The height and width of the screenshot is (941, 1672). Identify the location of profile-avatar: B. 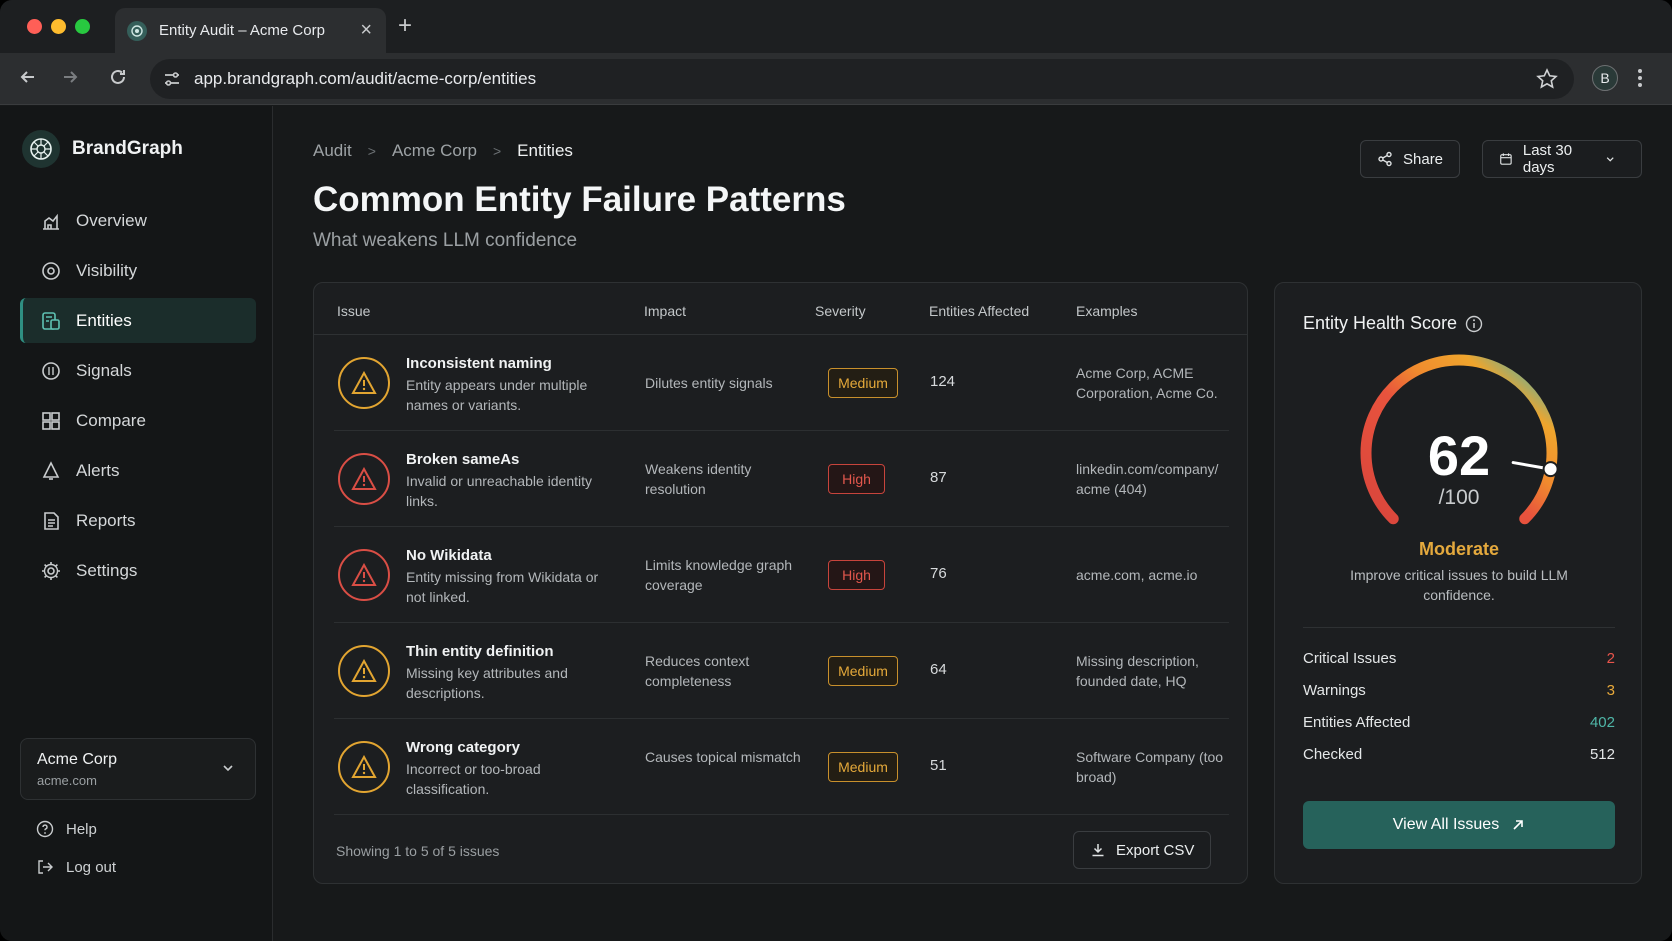
(1605, 78).